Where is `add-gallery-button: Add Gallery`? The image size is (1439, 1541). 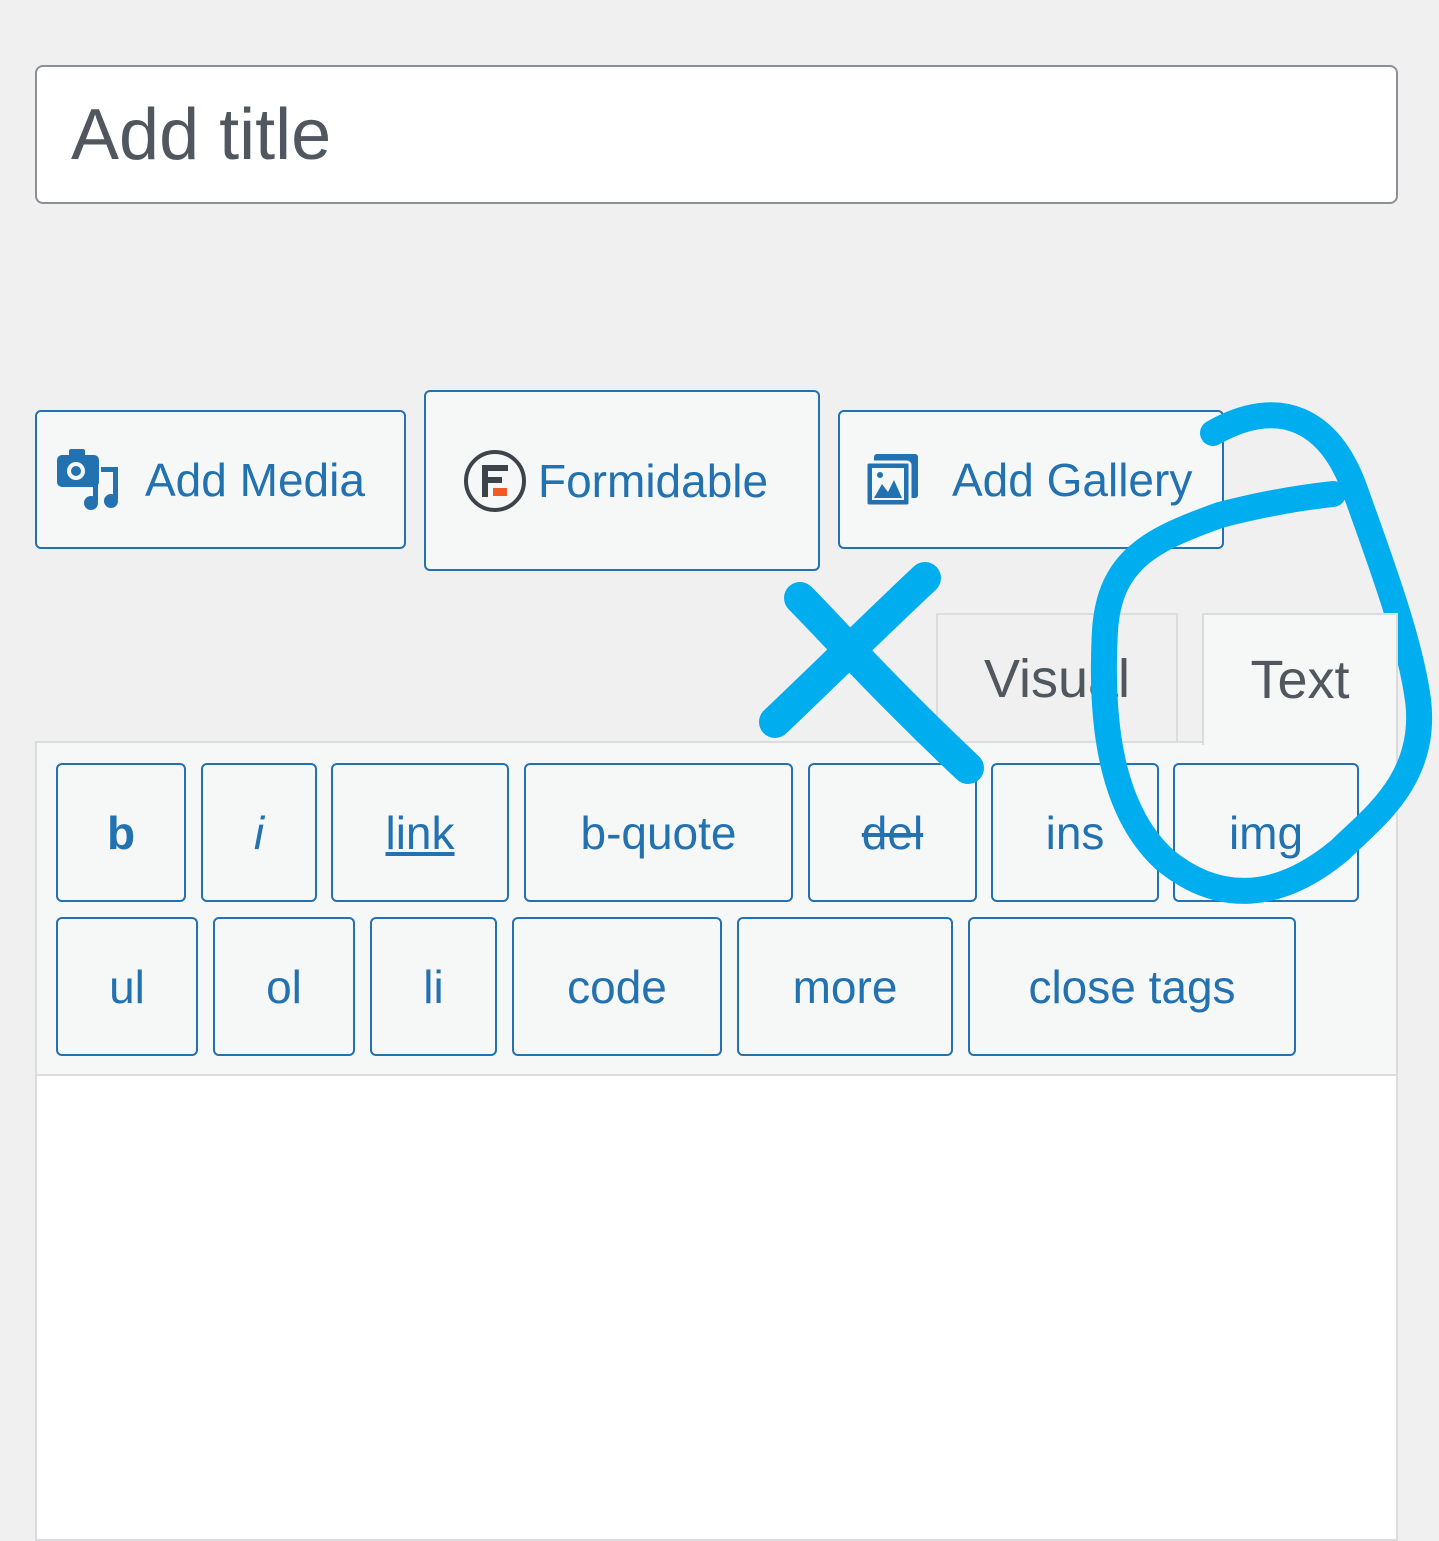 add-gallery-button: Add Gallery is located at coordinates (1031, 479).